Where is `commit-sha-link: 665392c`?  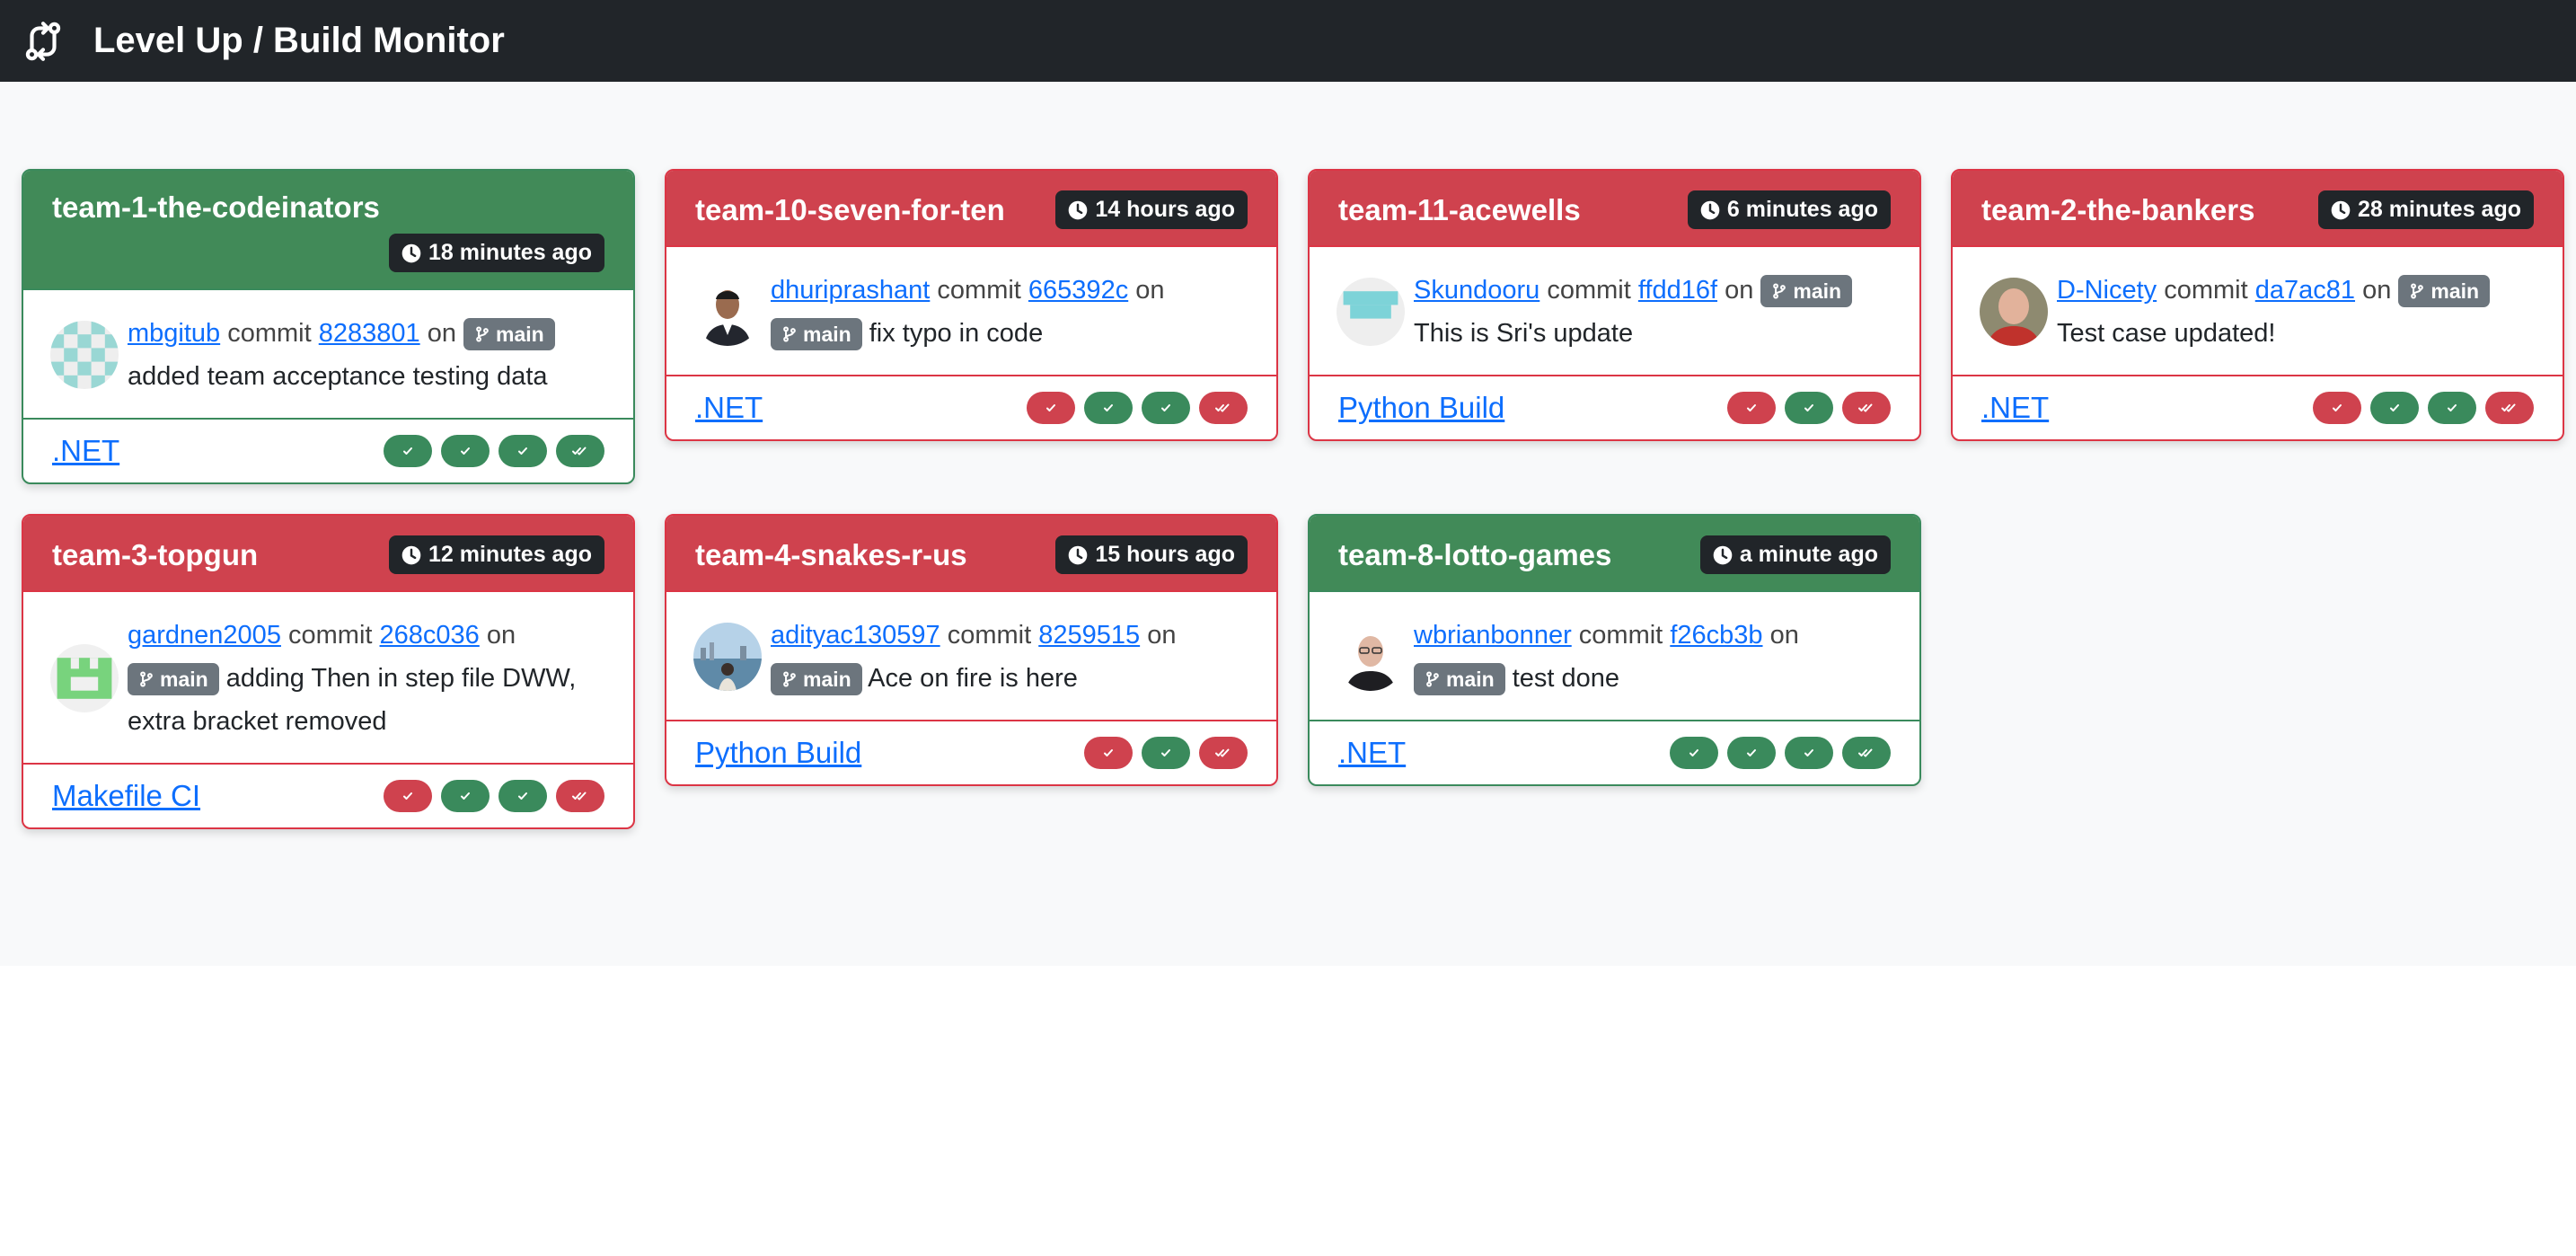
commit-sha-link: 665392c is located at coordinates (1078, 290).